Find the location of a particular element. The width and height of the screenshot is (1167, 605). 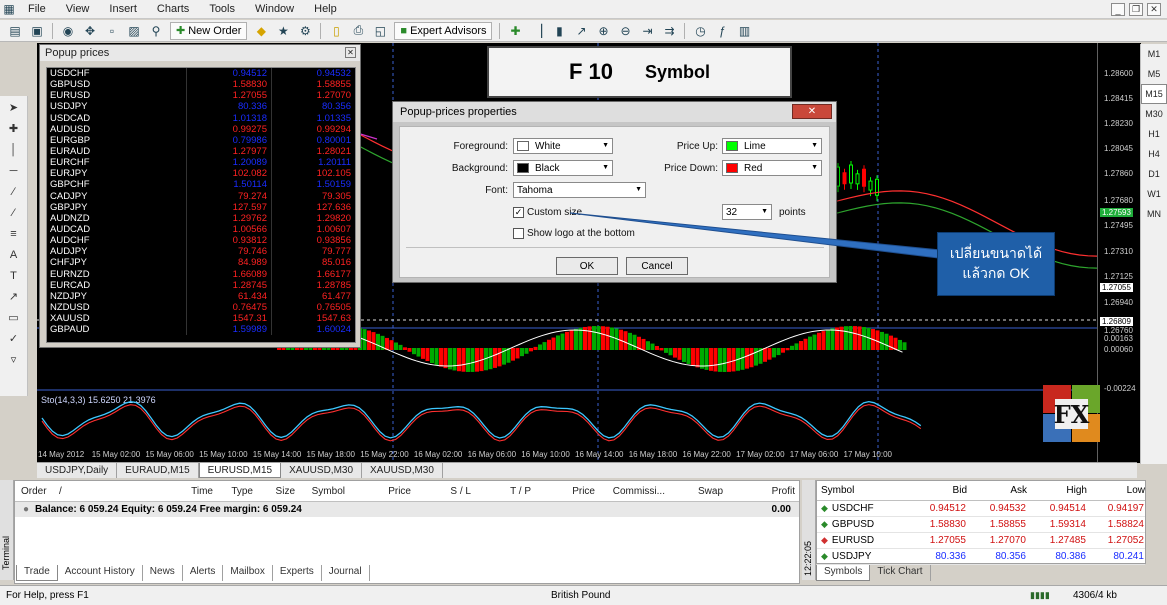

market-high: 1.27485 is located at coordinates (1067, 540).